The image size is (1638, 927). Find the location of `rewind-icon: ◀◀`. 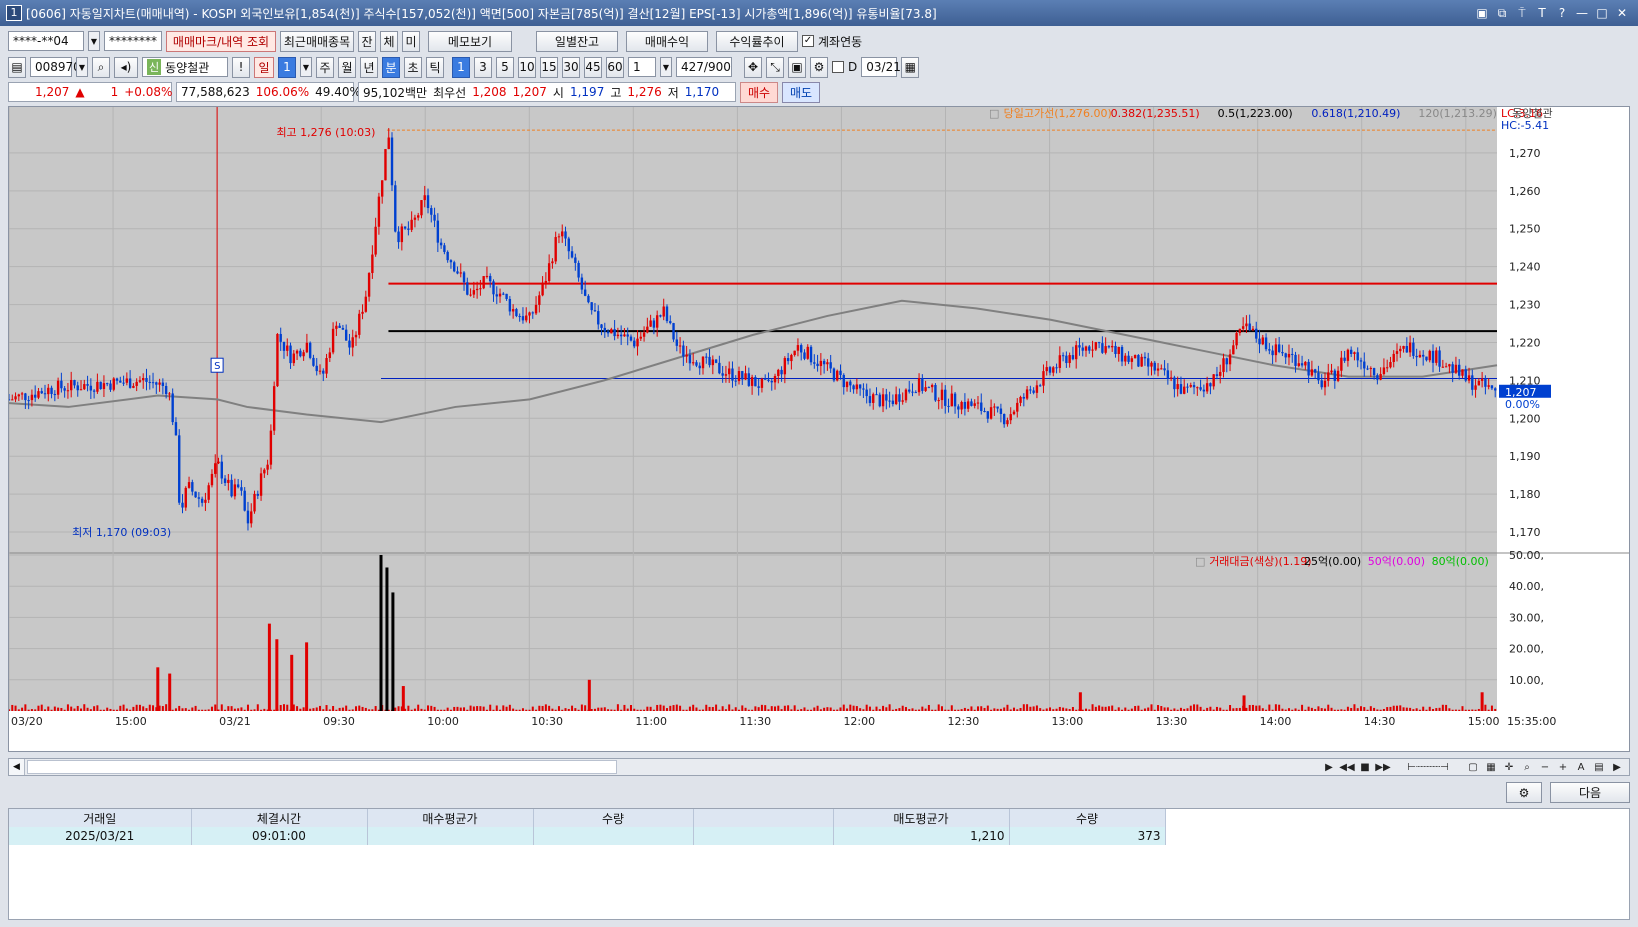

rewind-icon: ◀◀ is located at coordinates (1347, 767).